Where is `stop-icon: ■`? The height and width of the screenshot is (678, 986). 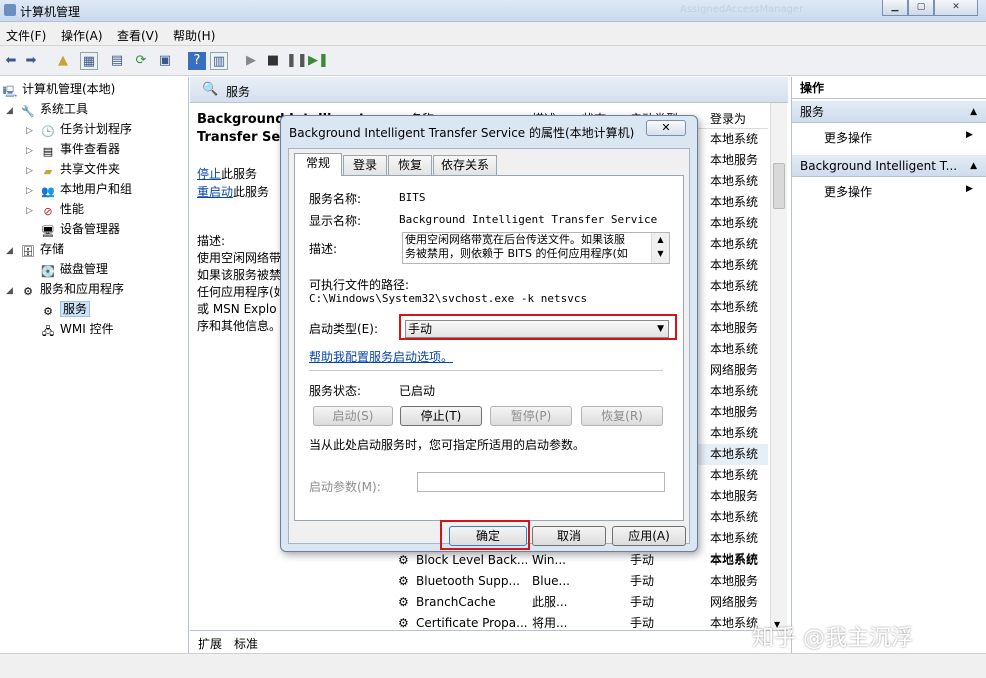 stop-icon: ■ is located at coordinates (273, 61).